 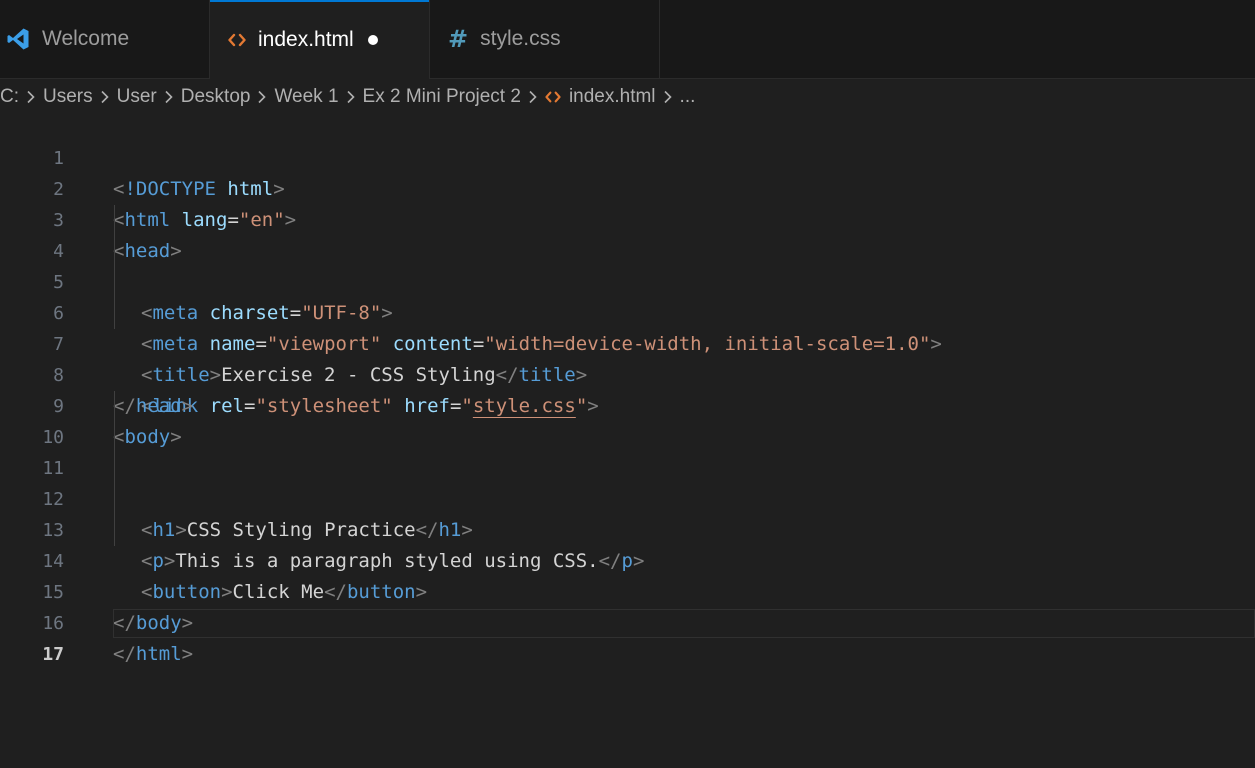 What do you see at coordinates (957, 39) in the screenshot?
I see `tab-bar-empty-area` at bounding box center [957, 39].